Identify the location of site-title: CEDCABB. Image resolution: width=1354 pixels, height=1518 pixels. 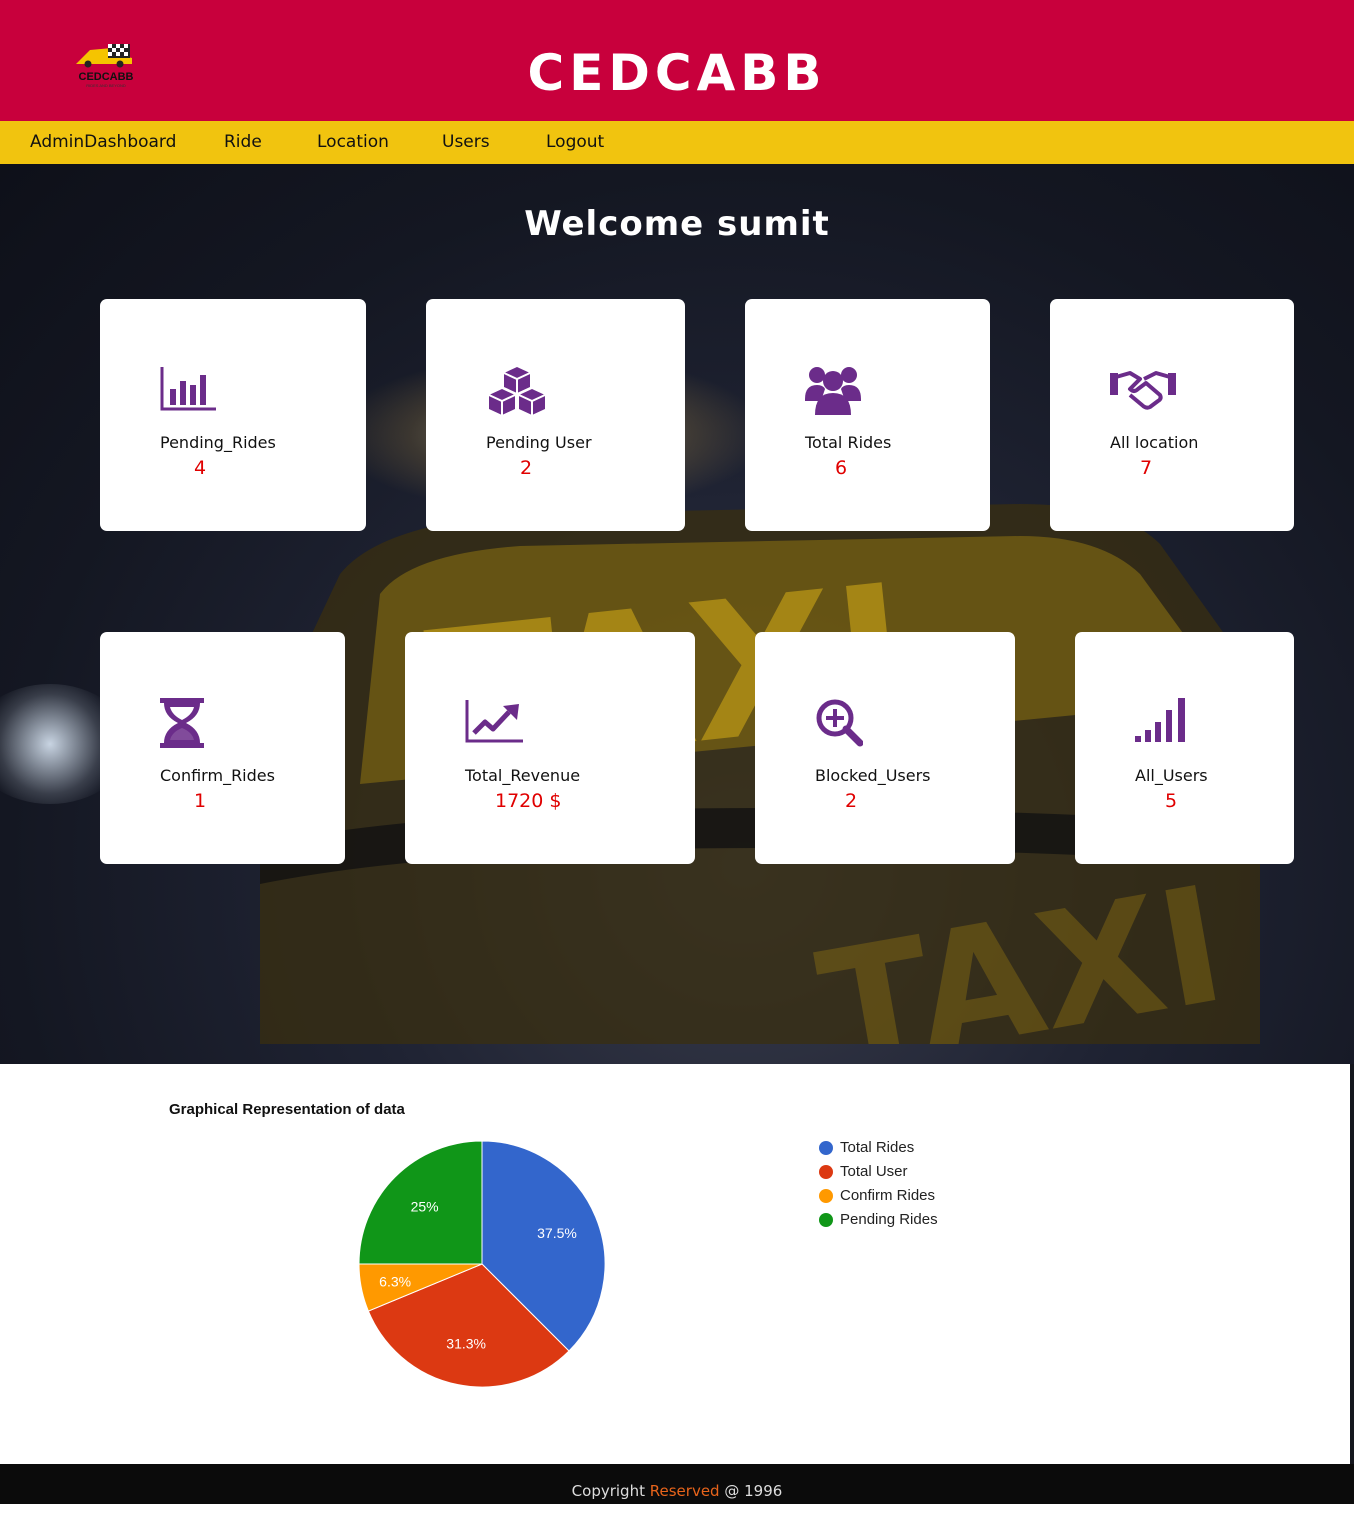
(677, 73).